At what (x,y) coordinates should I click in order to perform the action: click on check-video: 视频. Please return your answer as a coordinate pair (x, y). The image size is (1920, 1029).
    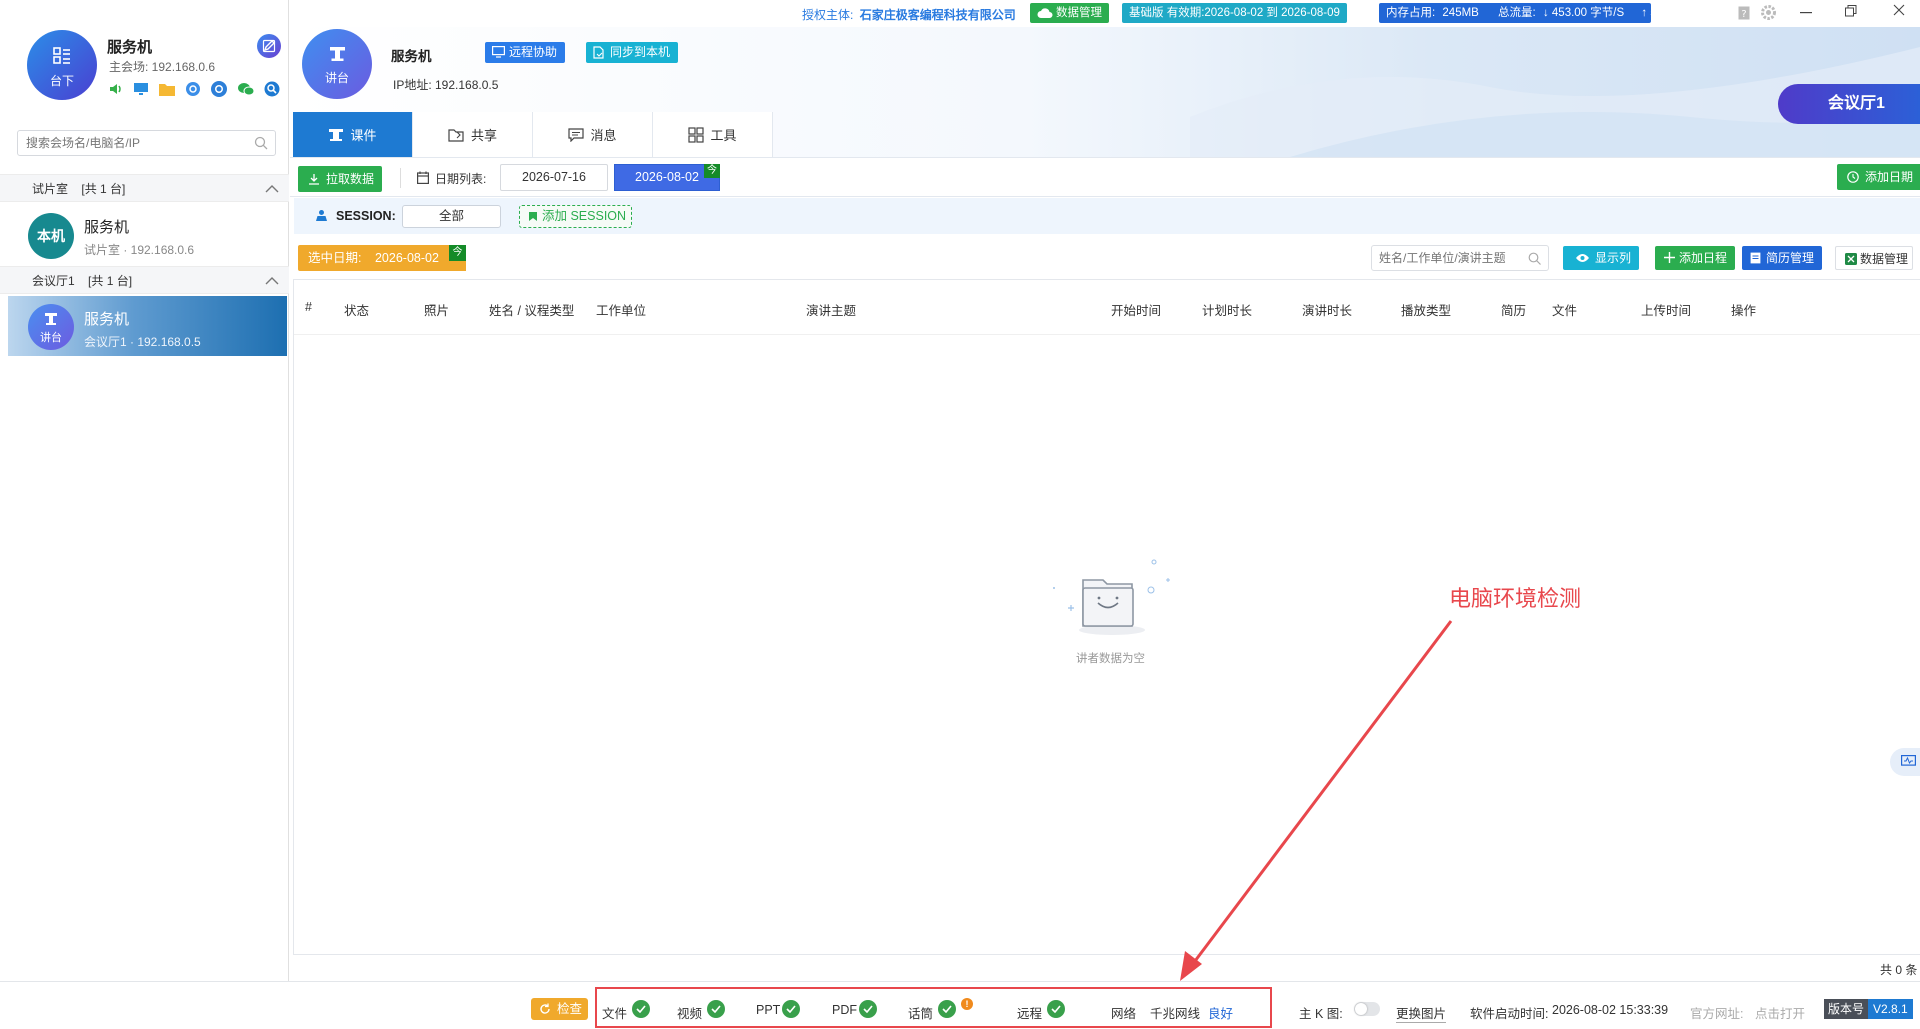
    Looking at the image, I should click on (690, 1014).